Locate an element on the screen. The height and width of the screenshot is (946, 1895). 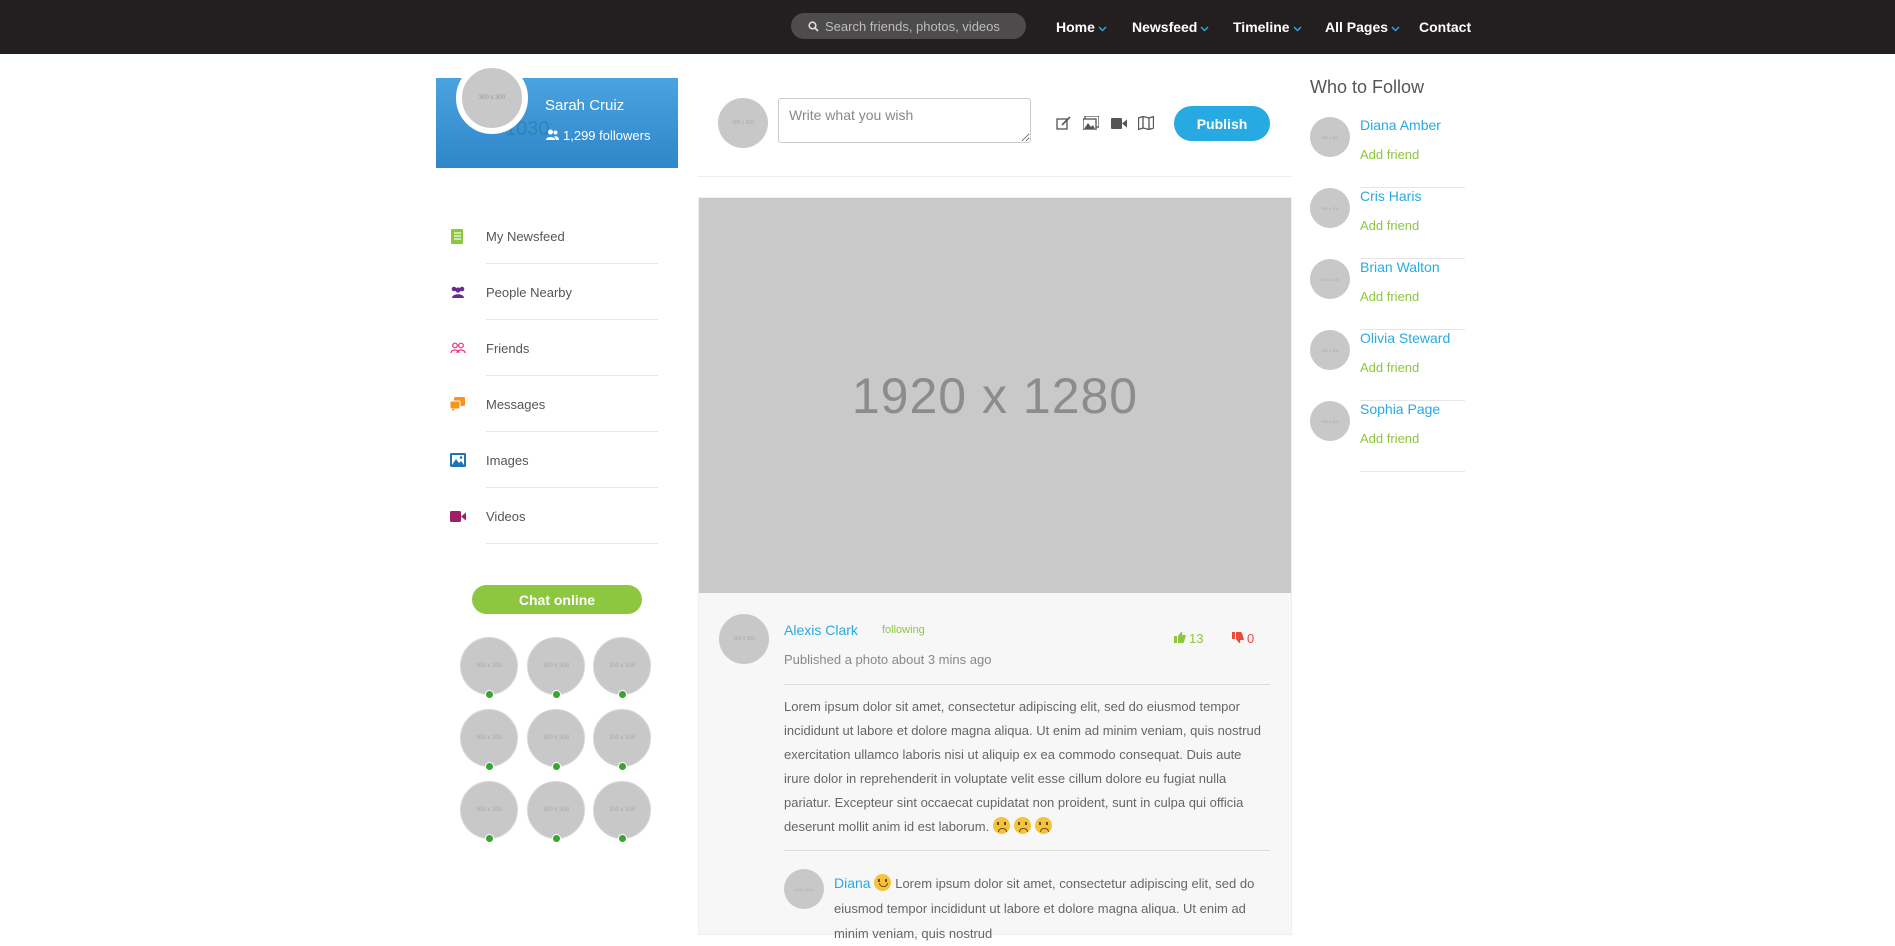
sidebar-item-label: Videos is located at coordinates (506, 516).